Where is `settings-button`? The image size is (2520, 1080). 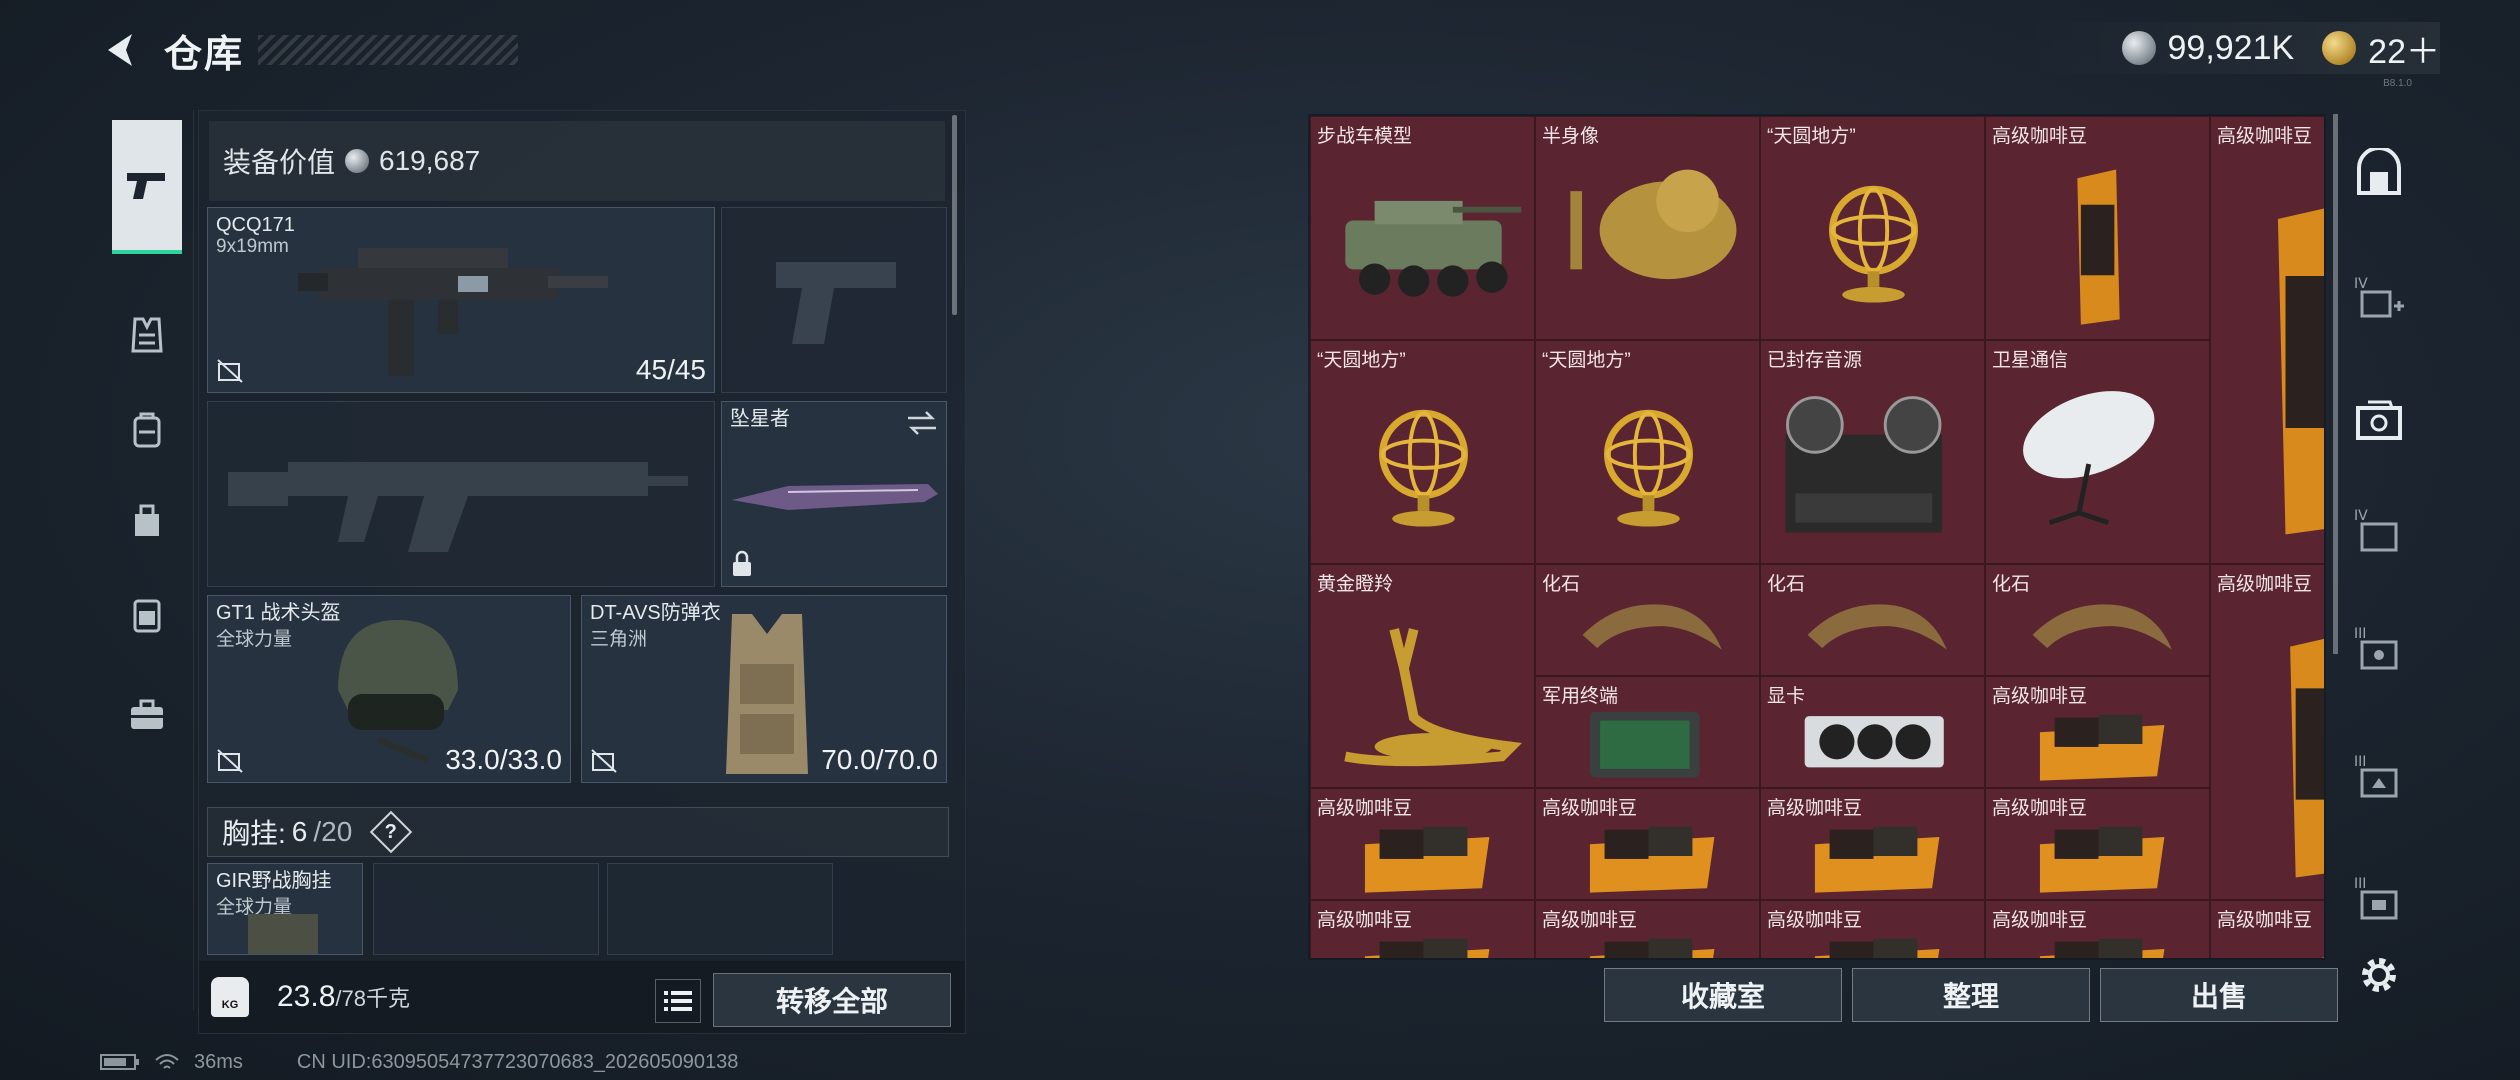
settings-button is located at coordinates (2379, 975).